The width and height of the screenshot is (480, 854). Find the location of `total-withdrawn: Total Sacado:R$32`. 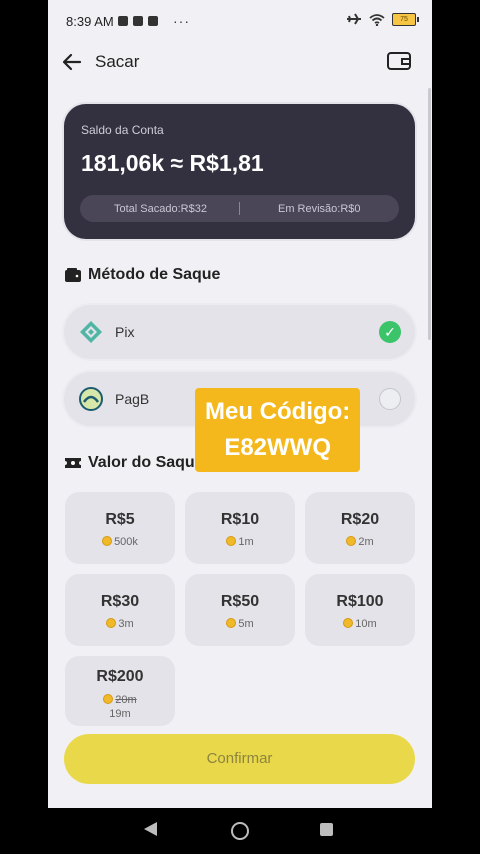

total-withdrawn: Total Sacado:R$32 is located at coordinates (160, 209).